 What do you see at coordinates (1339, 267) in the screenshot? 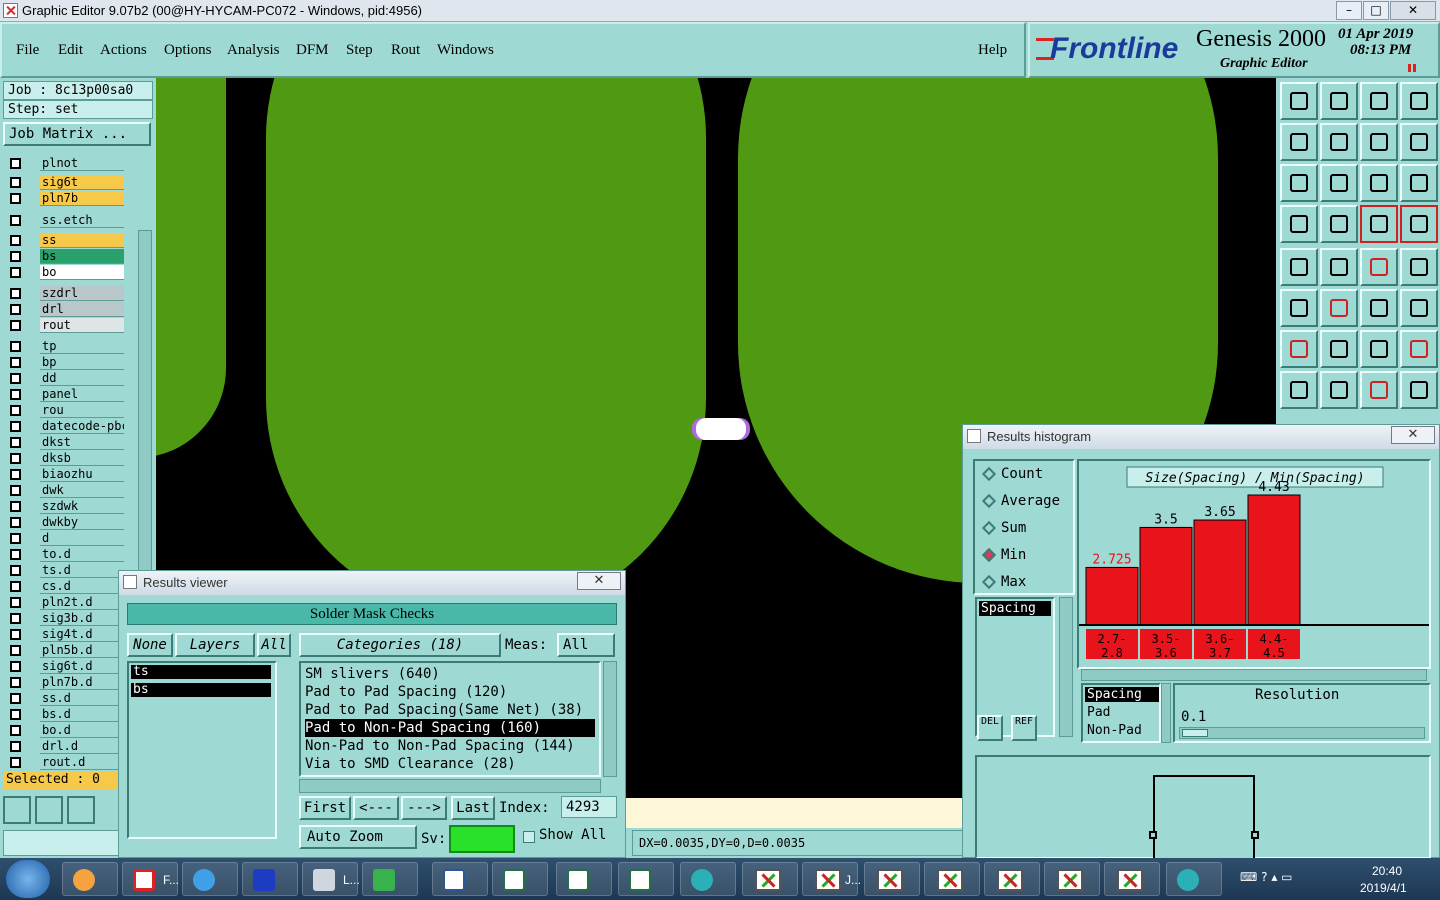
I see `polygon-icon` at bounding box center [1339, 267].